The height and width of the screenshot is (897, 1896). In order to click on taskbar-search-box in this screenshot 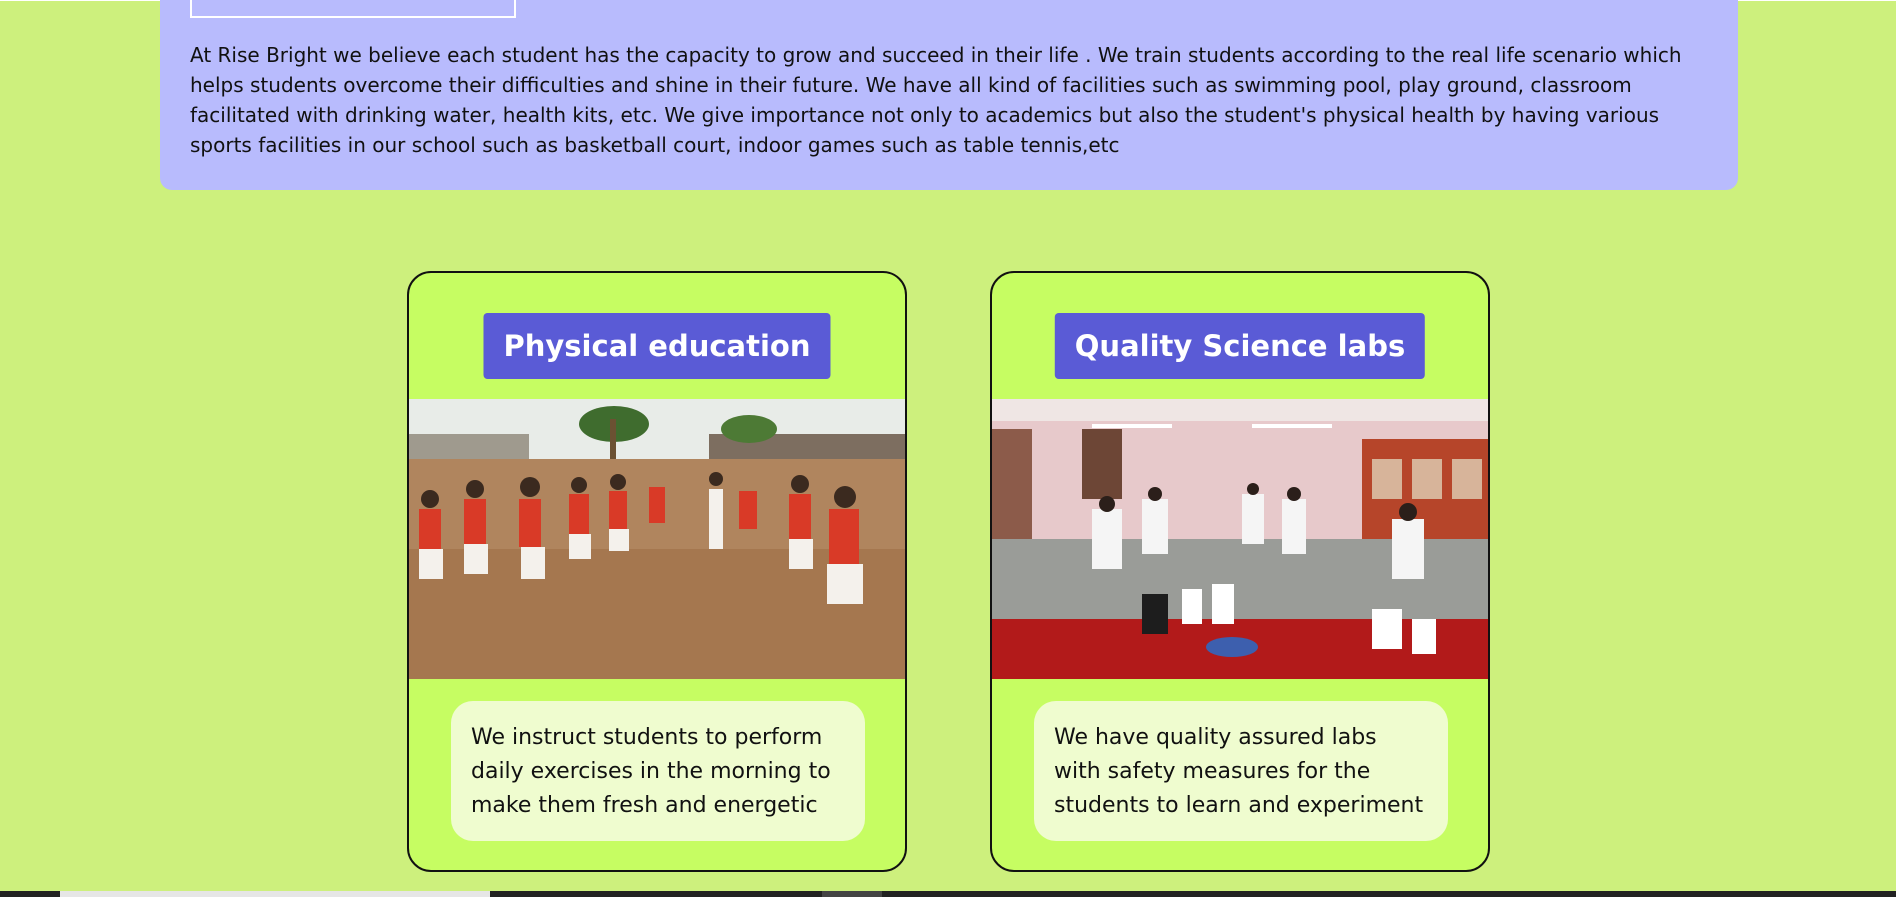, I will do `click(275, 894)`.